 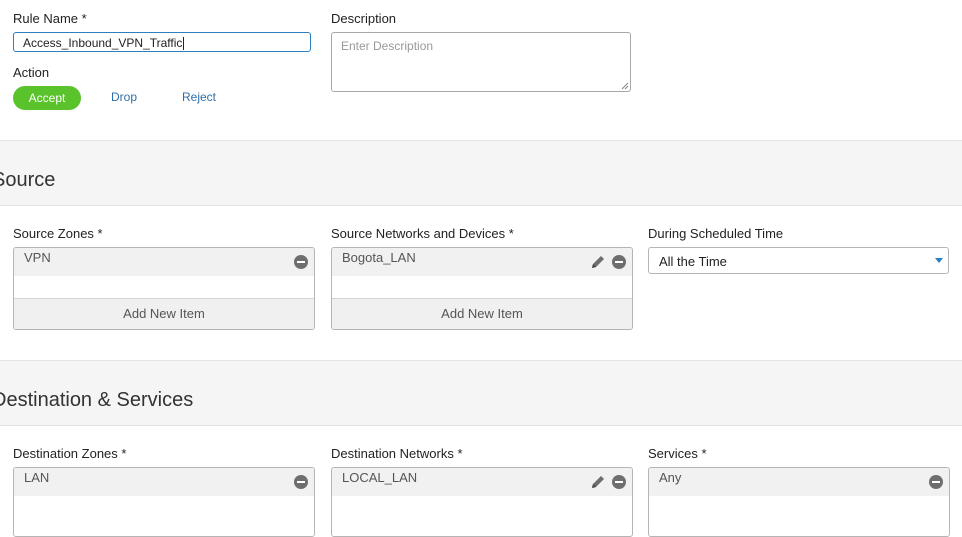 What do you see at coordinates (31, 72) in the screenshot?
I see `action-label: Action` at bounding box center [31, 72].